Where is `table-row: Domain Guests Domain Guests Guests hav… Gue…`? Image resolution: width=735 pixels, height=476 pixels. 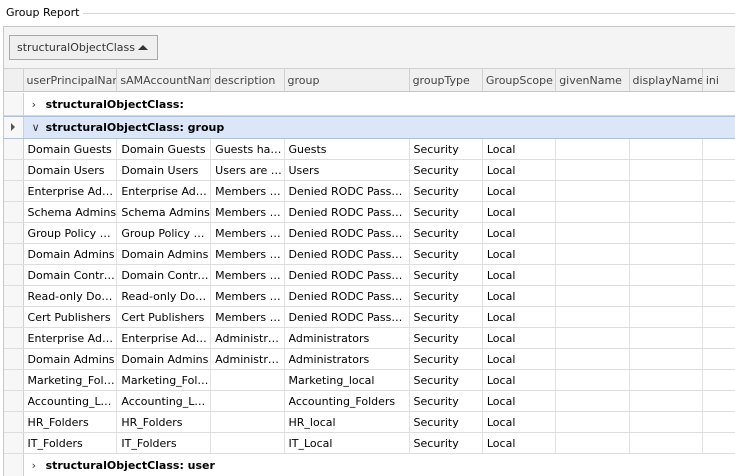 table-row: Domain Guests Domain Guests Guests hav… Gue… is located at coordinates (369, 149).